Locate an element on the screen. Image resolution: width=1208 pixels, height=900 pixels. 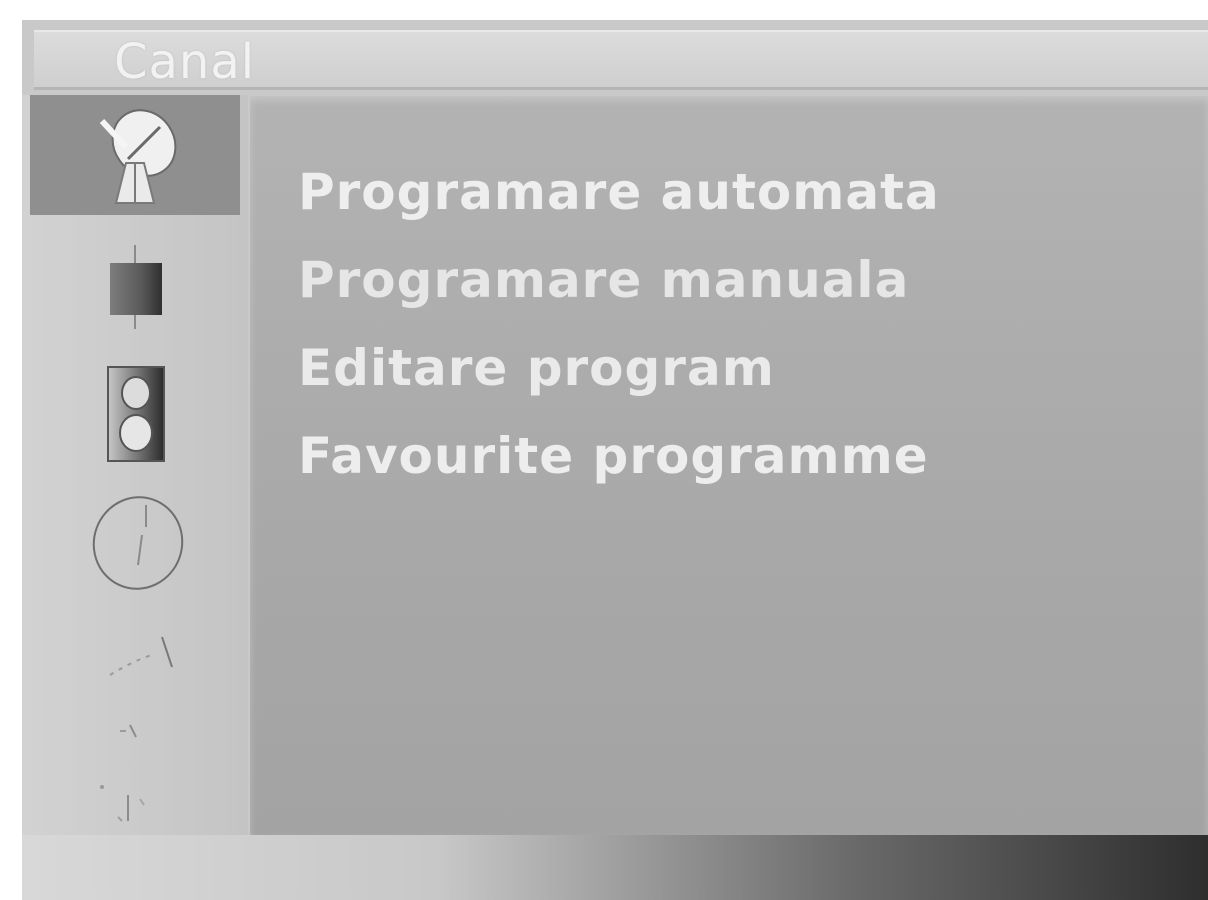
picture-icon is located at coordinates (136, 287).